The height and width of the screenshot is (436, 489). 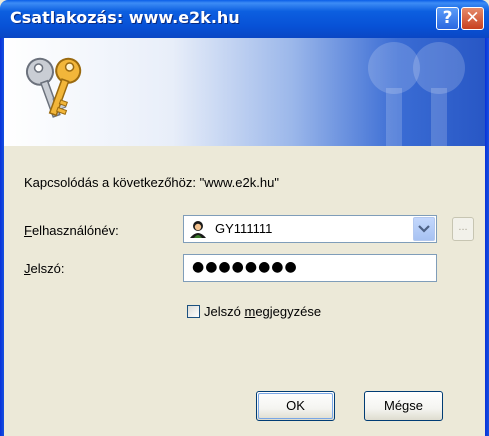 What do you see at coordinates (487, 237) in the screenshot?
I see `window-frame-right` at bounding box center [487, 237].